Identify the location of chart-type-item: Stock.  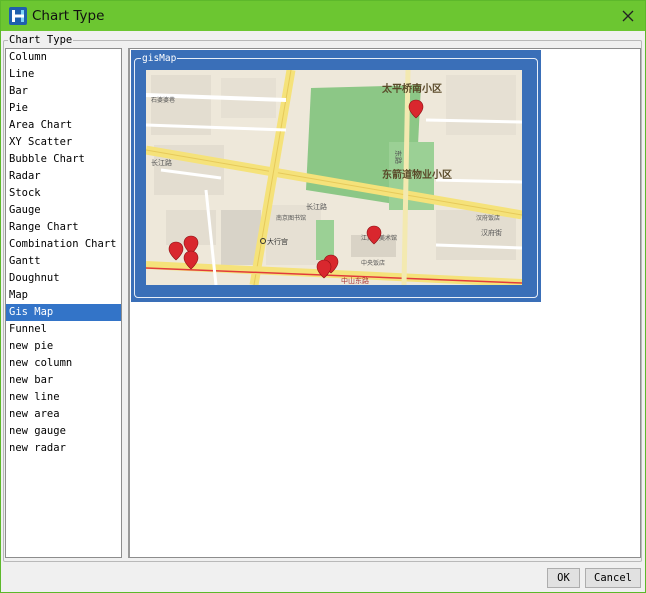
(63, 193).